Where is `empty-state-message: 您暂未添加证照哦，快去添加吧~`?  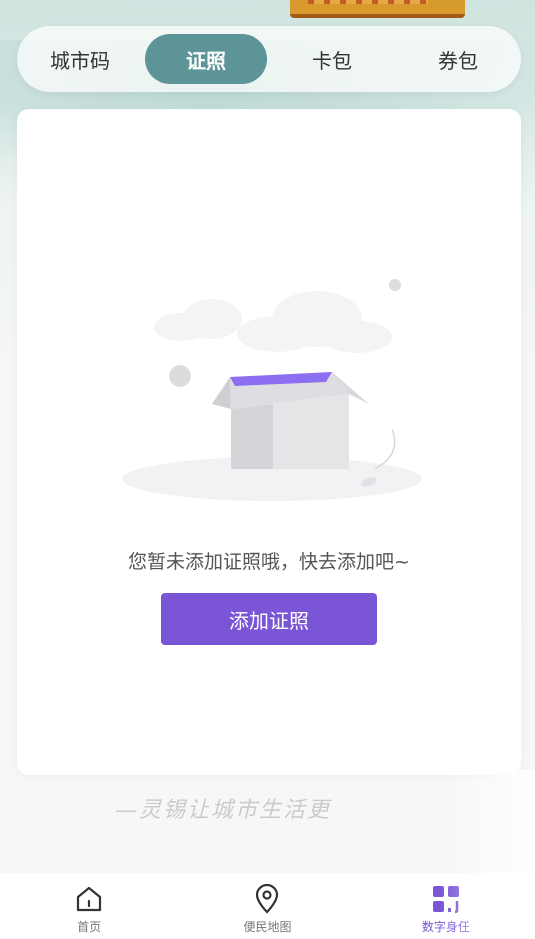
empty-state-message: 您暂未添加证照哦，快去添加吧~ is located at coordinates (269, 562).